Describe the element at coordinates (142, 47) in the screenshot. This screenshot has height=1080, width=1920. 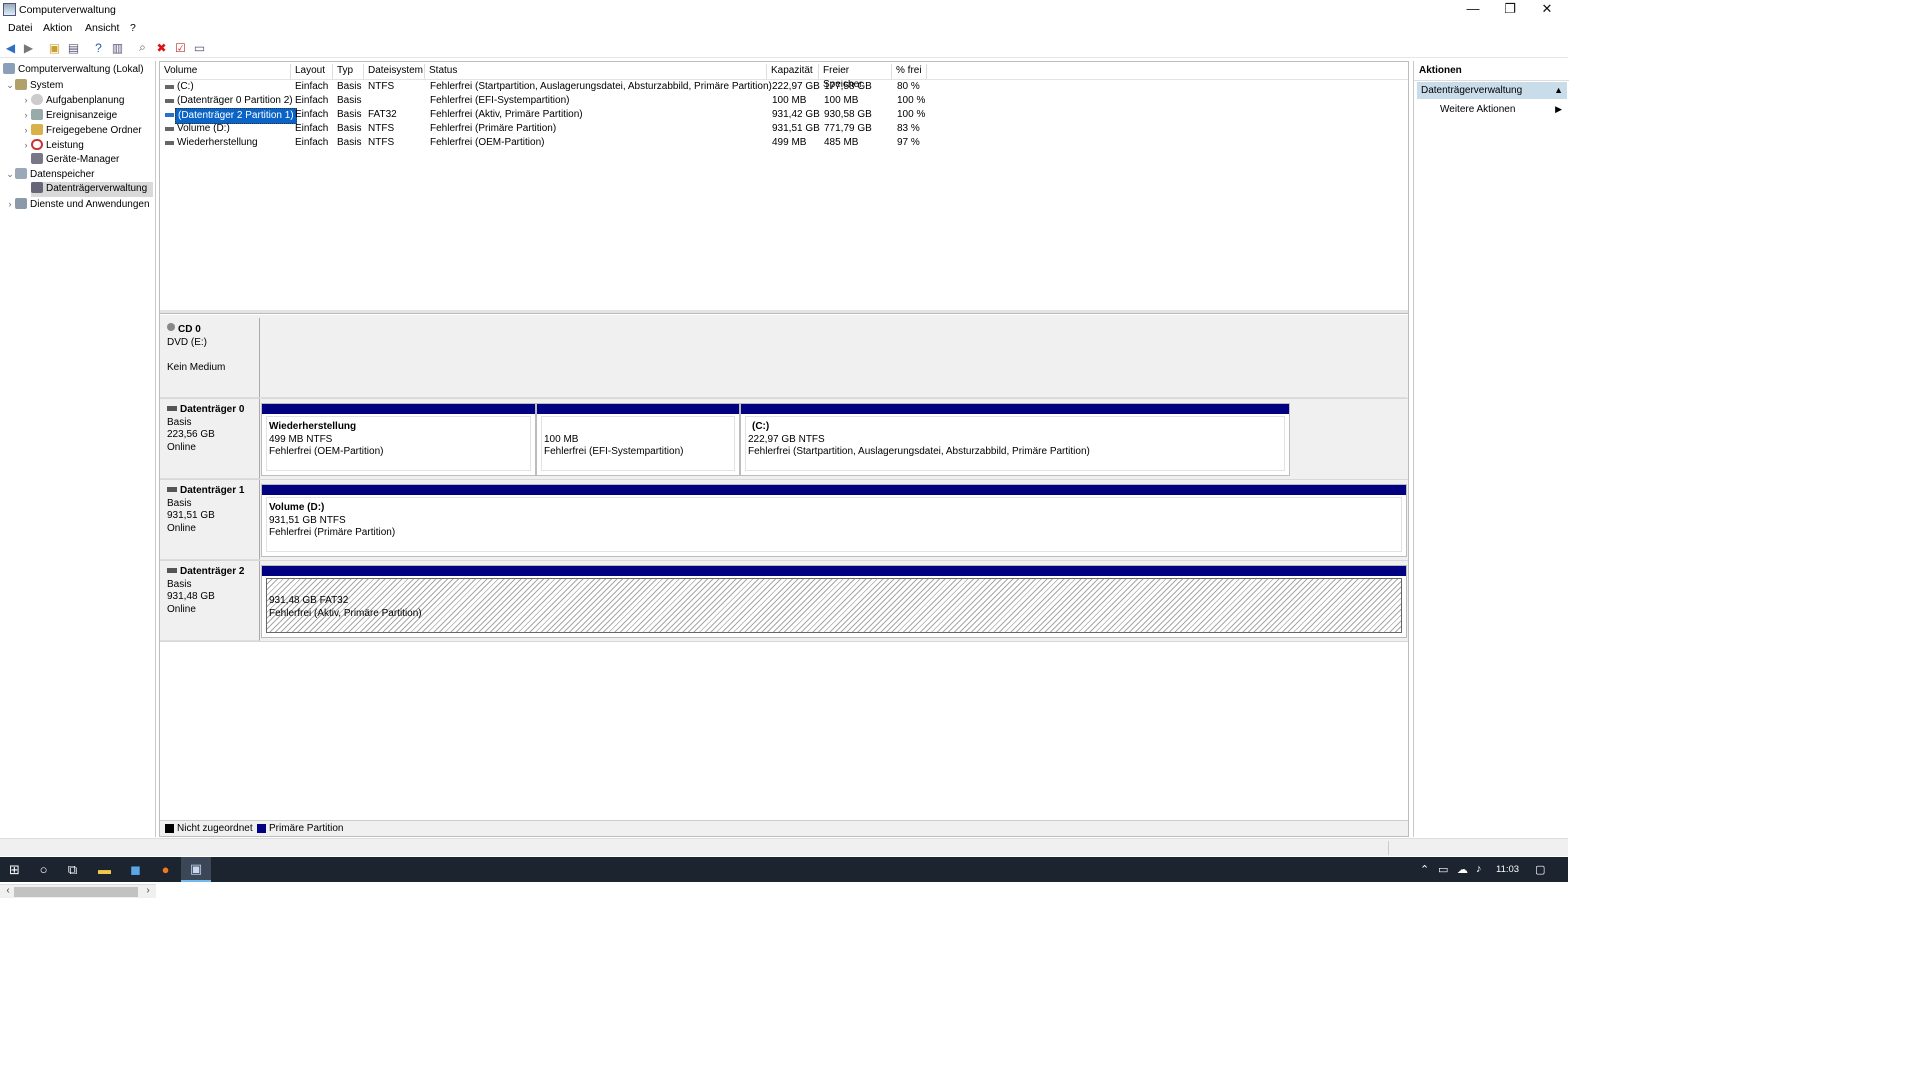
I see `connect-icon: ⌕` at that location.